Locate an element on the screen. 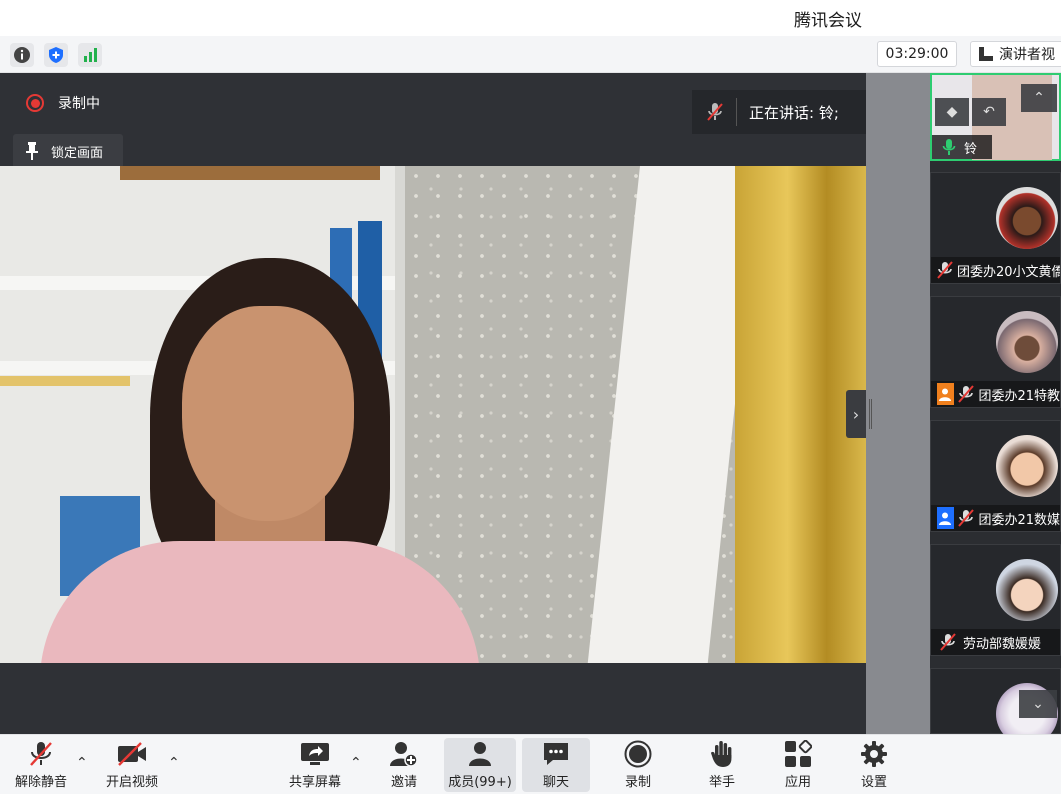 This screenshot has width=1061, height=794. resize-handle is located at coordinates (870, 414).